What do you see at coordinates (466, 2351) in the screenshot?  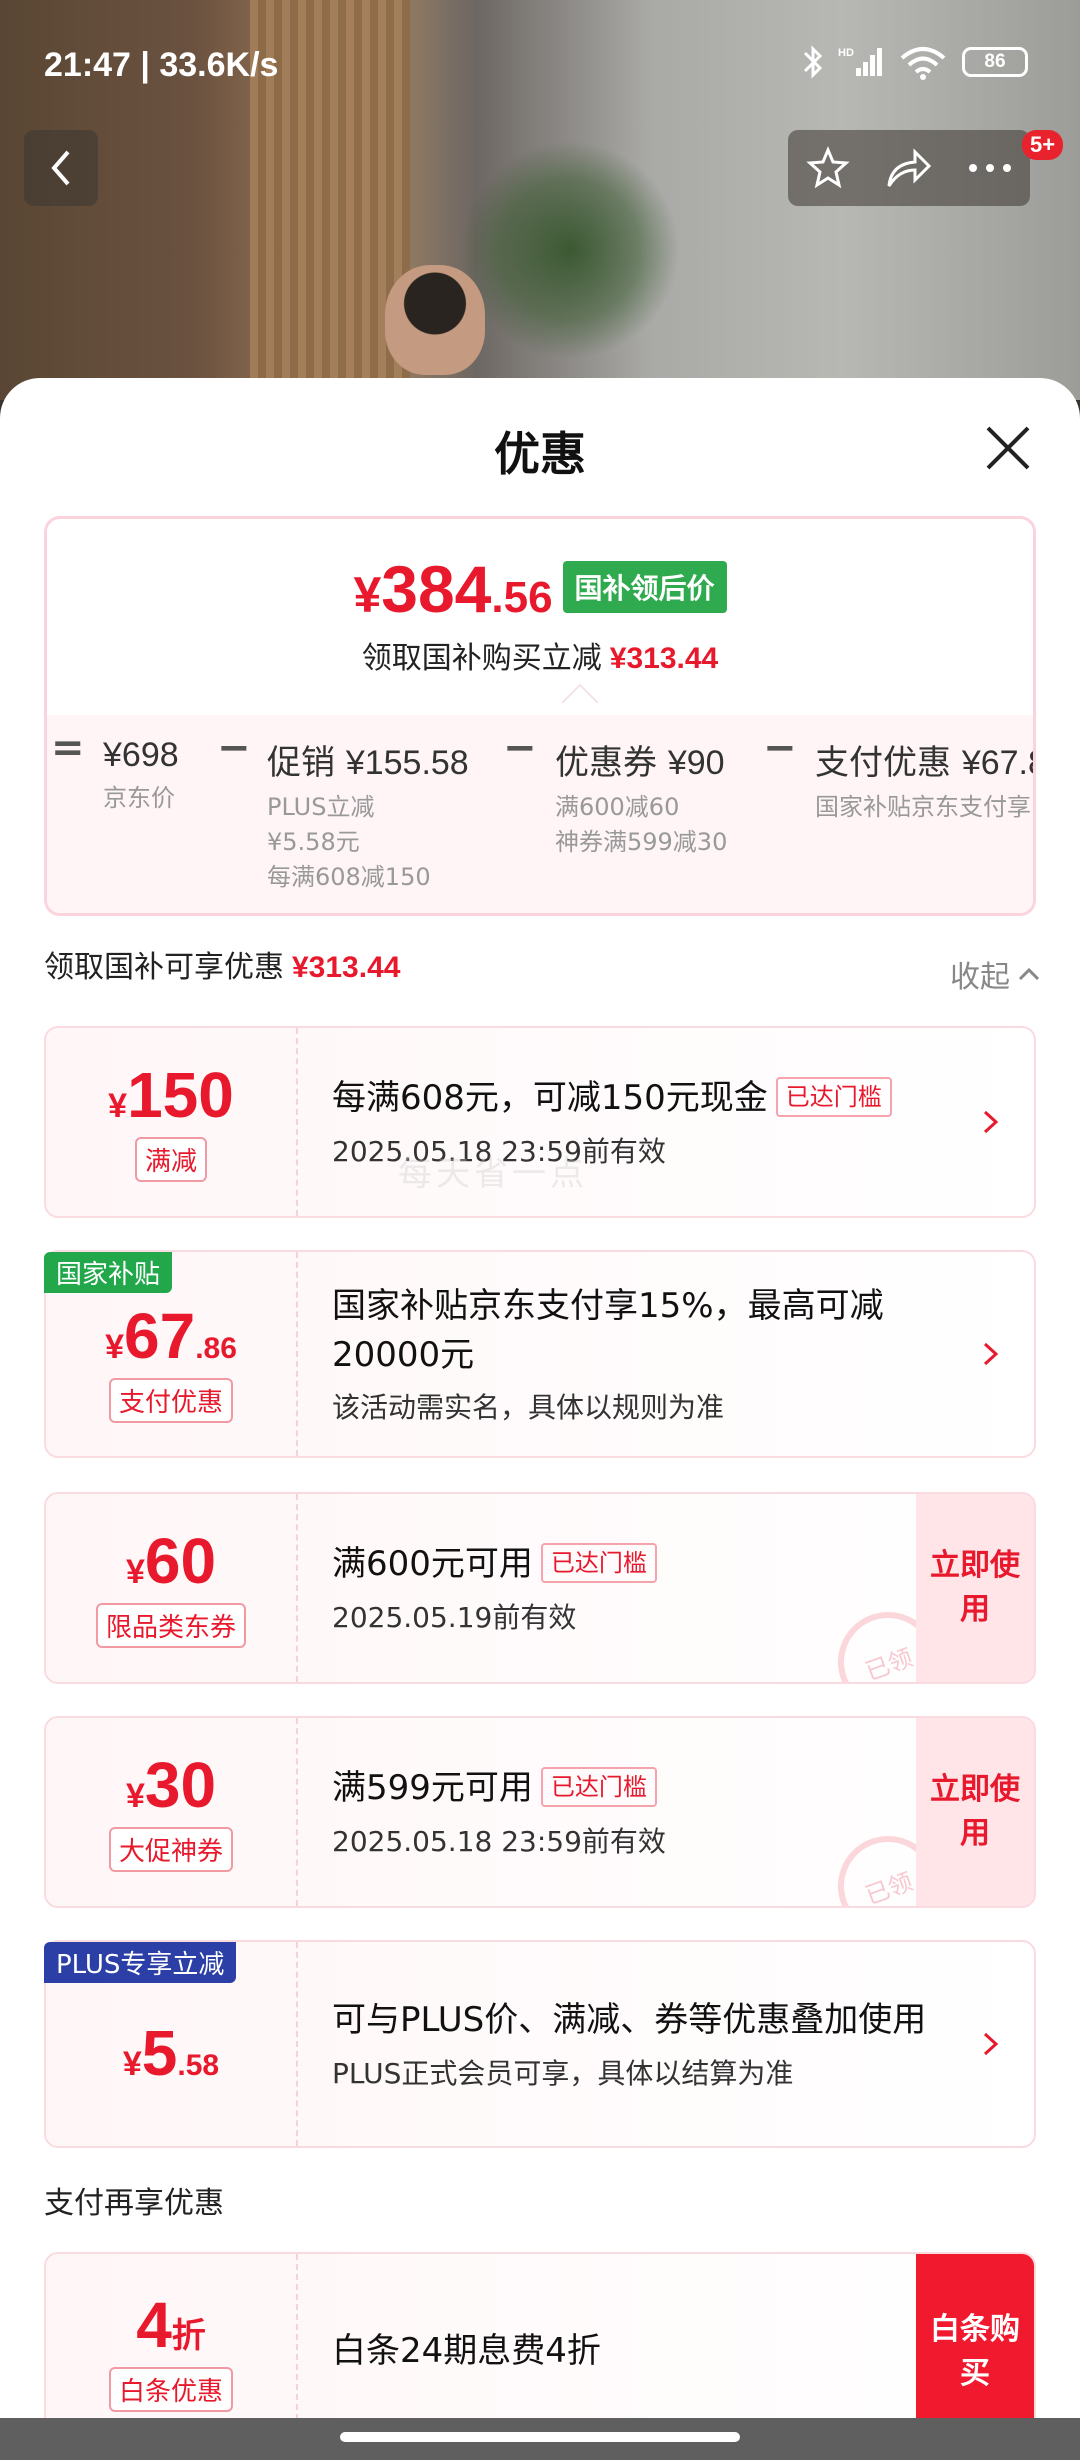 I see `baitiao-title: 白条24期息费4折` at bounding box center [466, 2351].